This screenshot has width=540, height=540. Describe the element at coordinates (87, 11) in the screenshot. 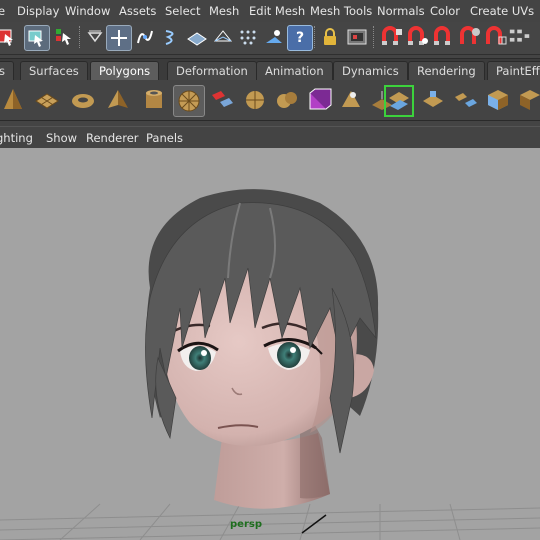

I see `menu-window: Window` at that location.